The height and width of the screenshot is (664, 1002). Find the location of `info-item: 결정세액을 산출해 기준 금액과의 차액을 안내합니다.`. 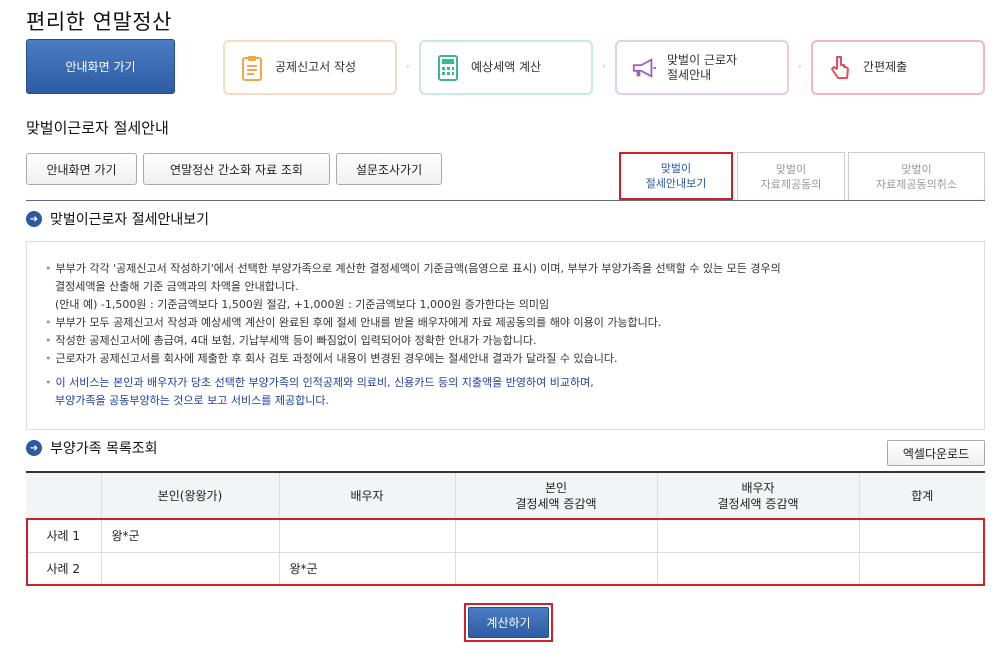

info-item: 결정세액을 산출해 기준 금액과의 차액을 안내합니다. is located at coordinates (514, 287).